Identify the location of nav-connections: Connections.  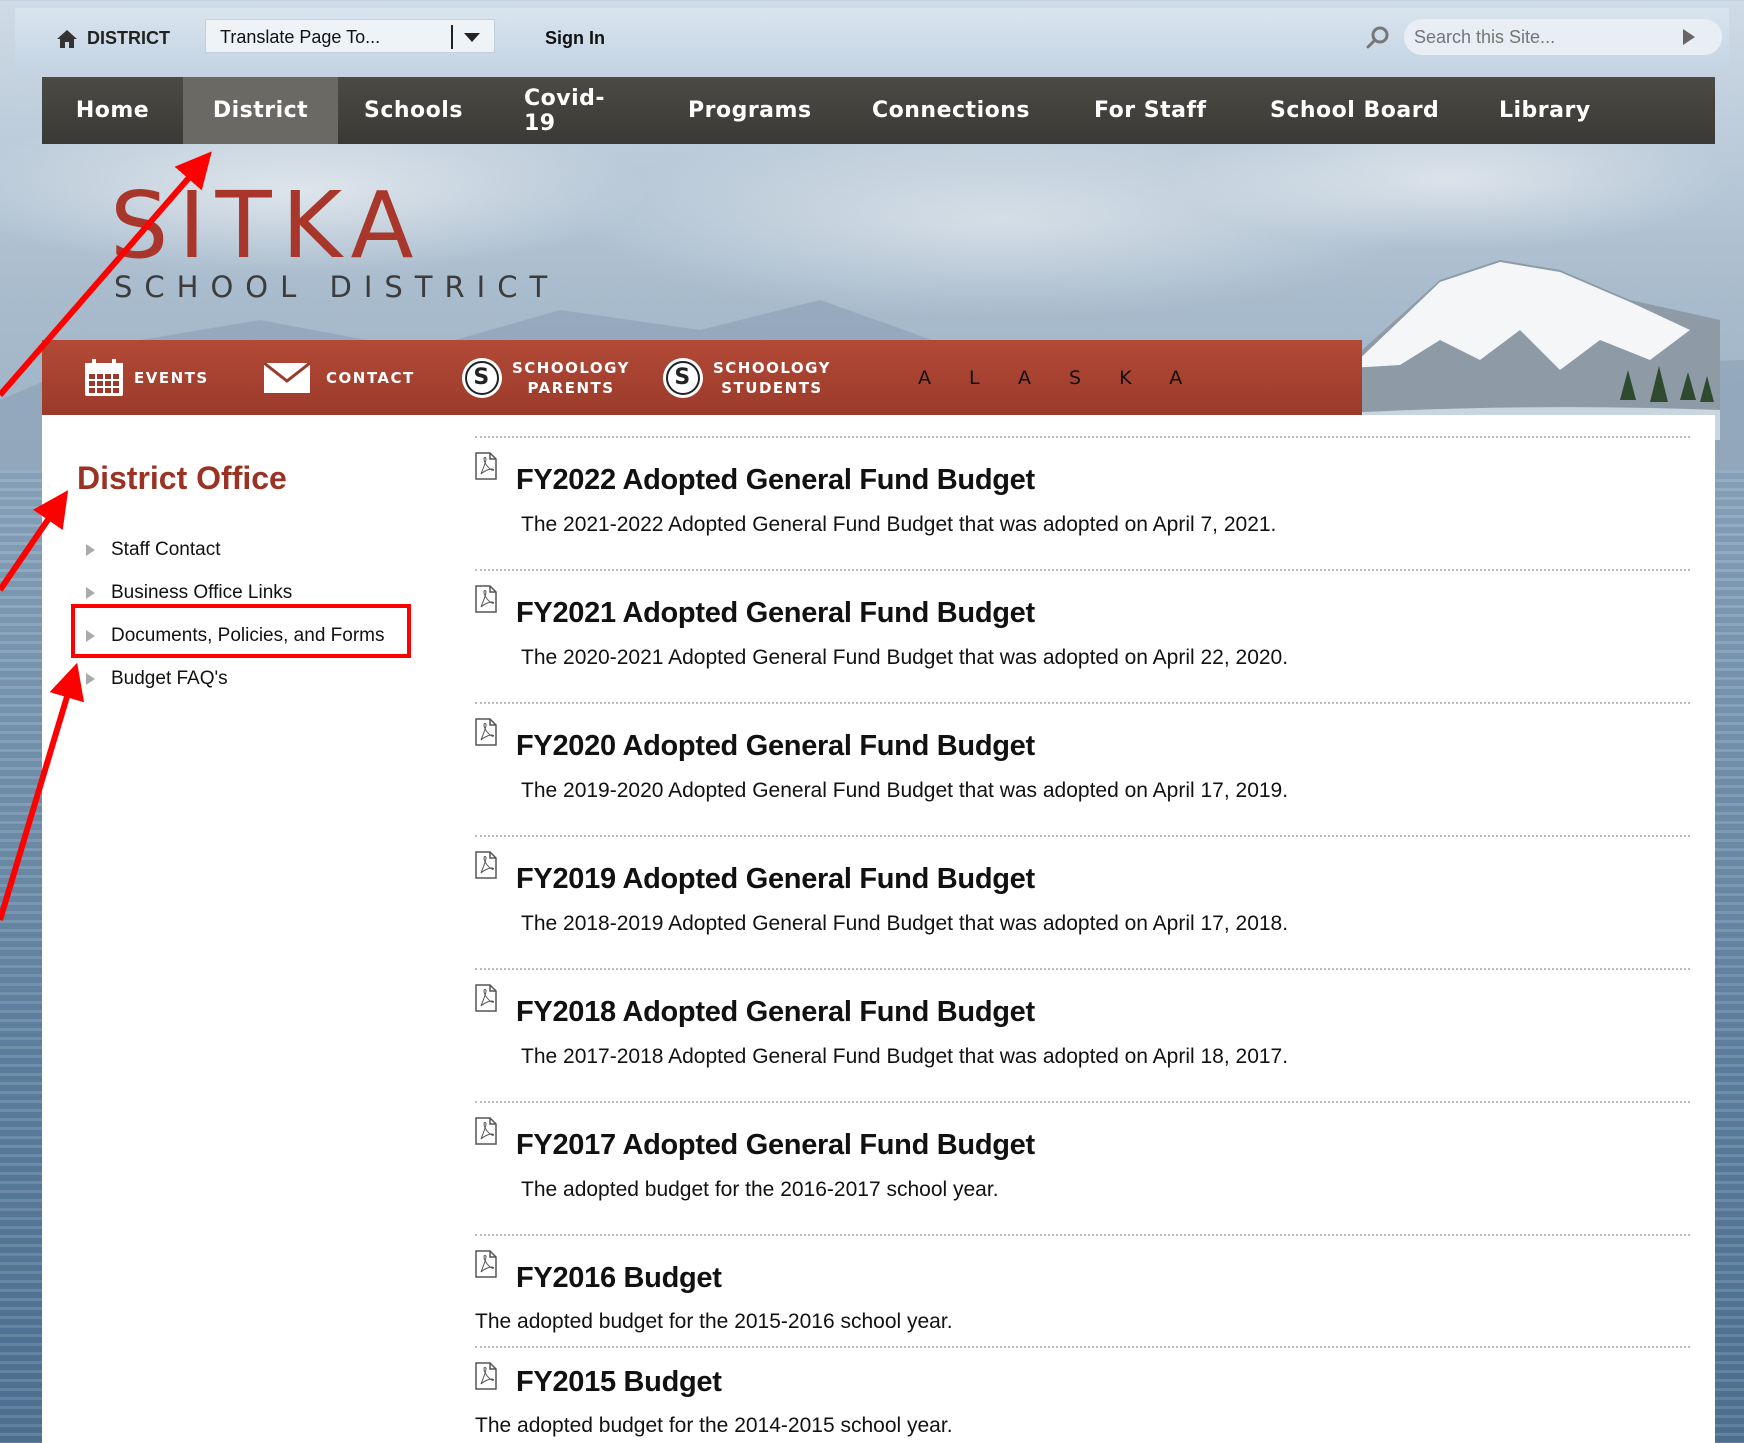
(957, 110).